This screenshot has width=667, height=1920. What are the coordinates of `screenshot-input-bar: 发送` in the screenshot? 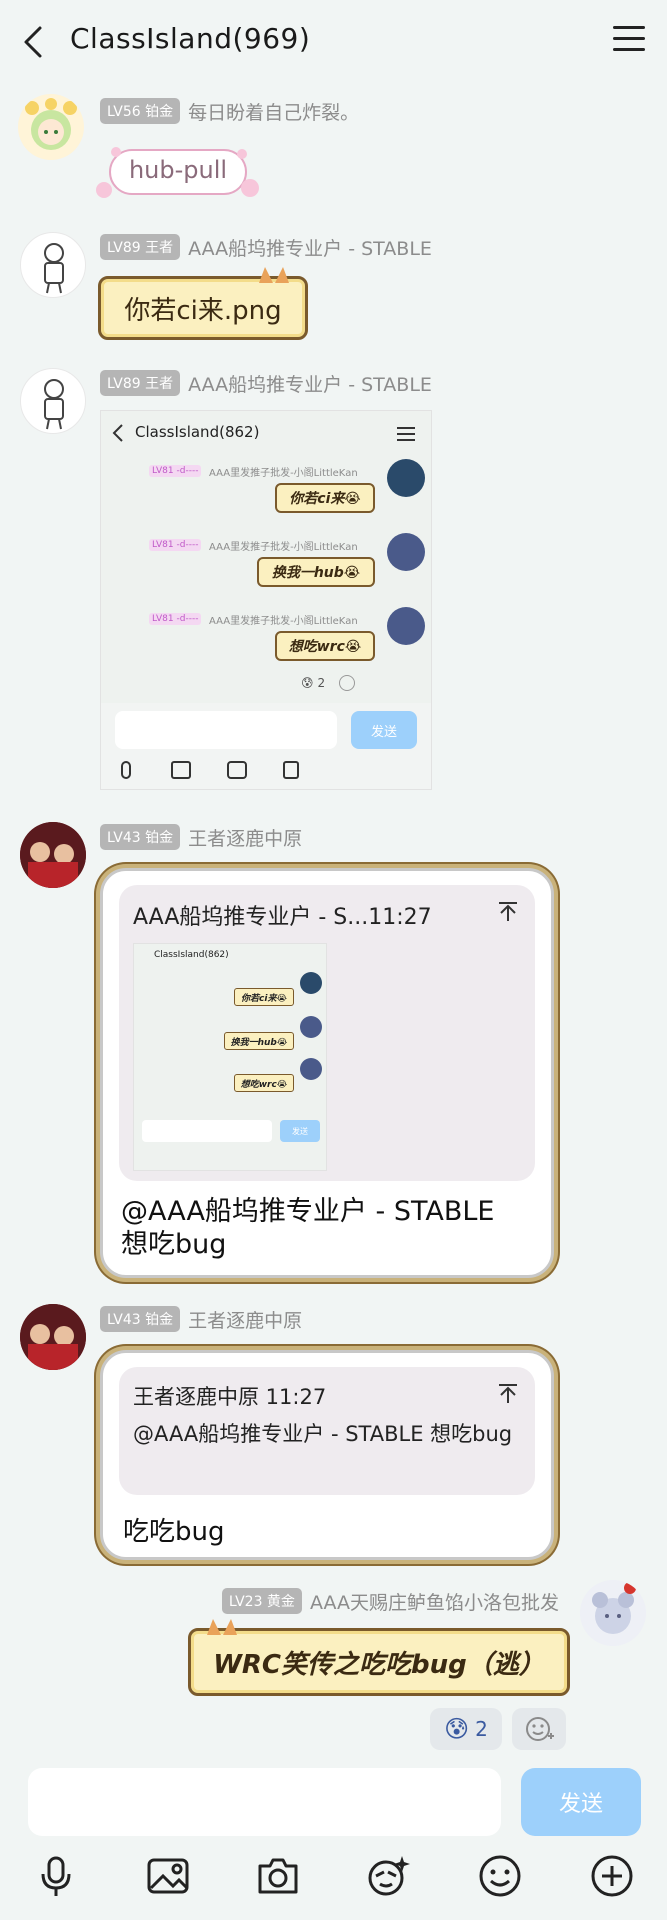 It's located at (266, 746).